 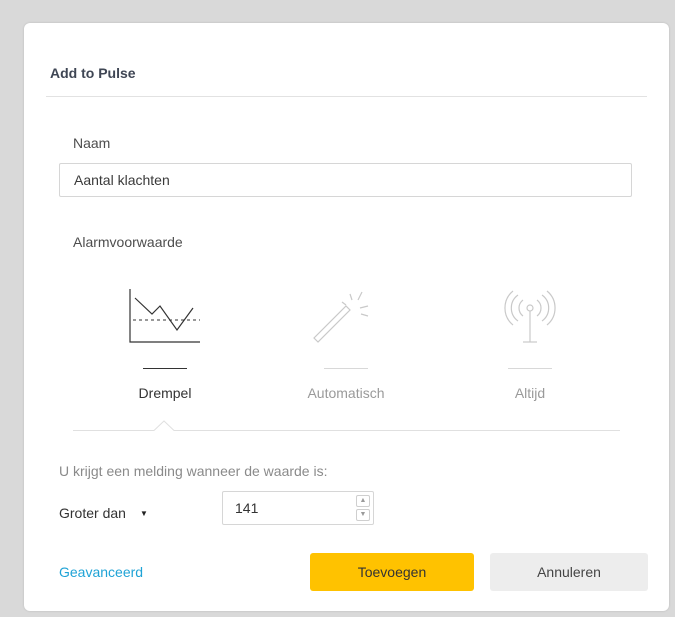 I want to click on always-underline, so click(x=530, y=368).